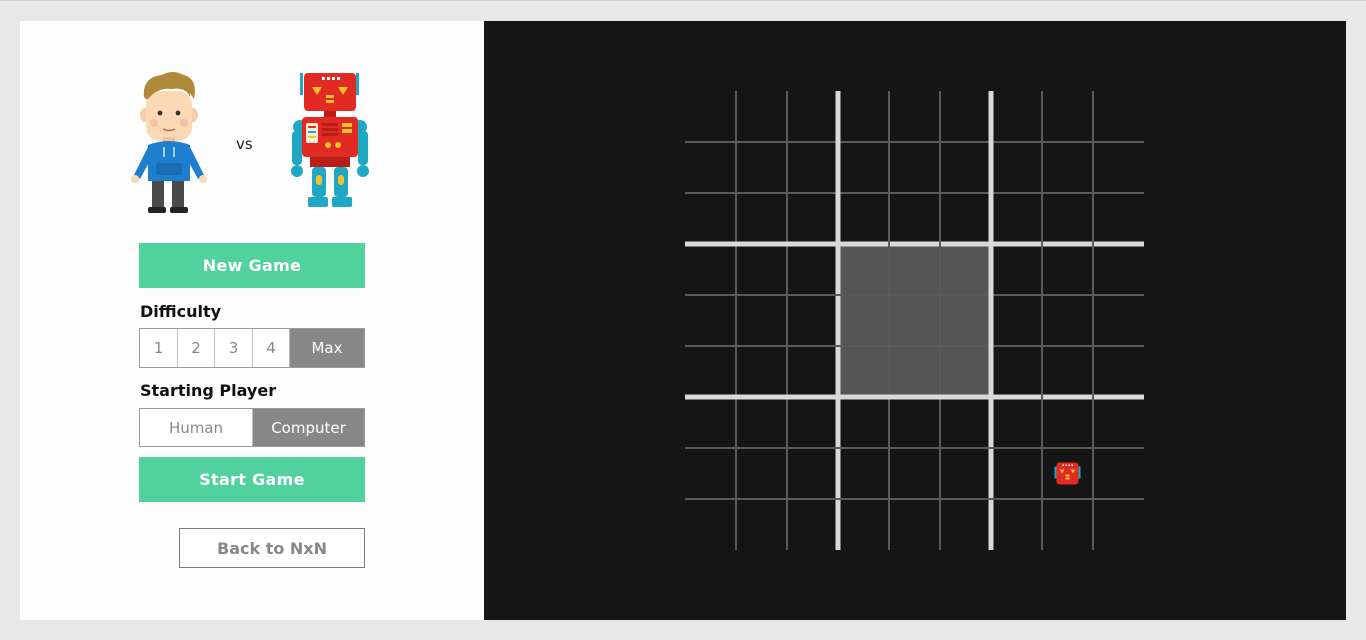 The height and width of the screenshot is (640, 1366). What do you see at coordinates (169, 142) in the screenshot?
I see `human-avatar-icon` at bounding box center [169, 142].